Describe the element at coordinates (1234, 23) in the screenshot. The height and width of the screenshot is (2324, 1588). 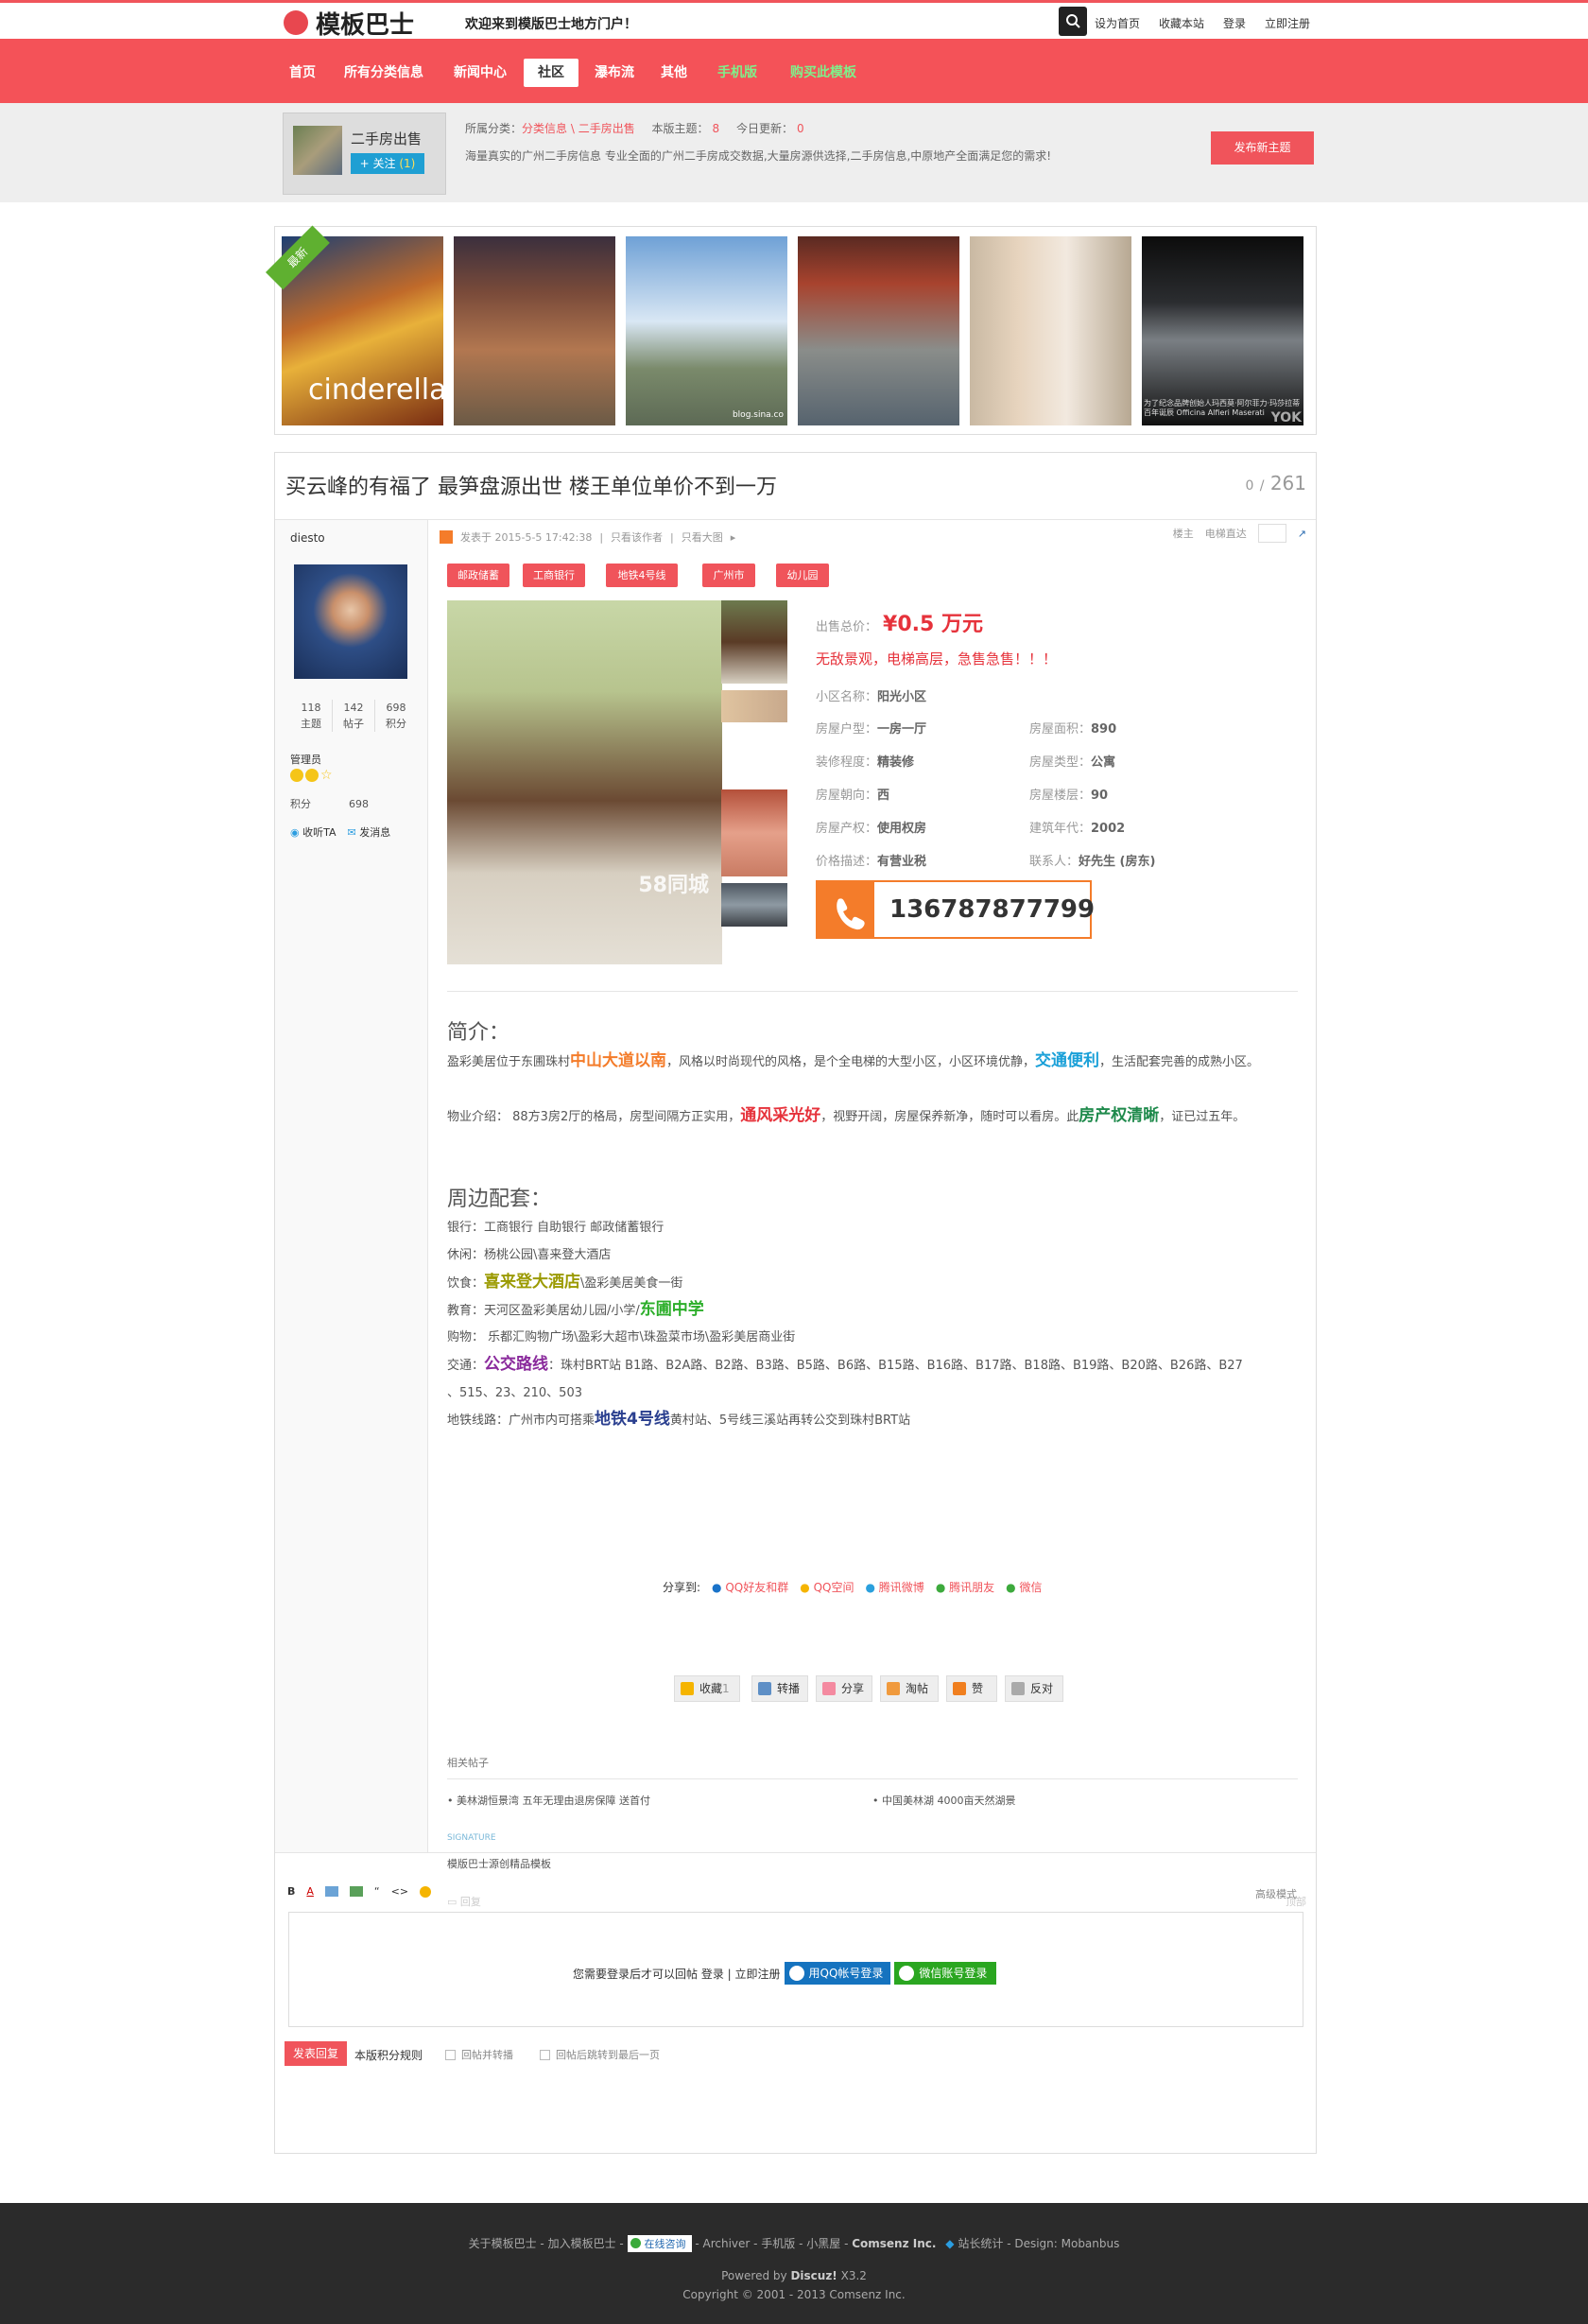
I see `login-link: 登录` at that location.